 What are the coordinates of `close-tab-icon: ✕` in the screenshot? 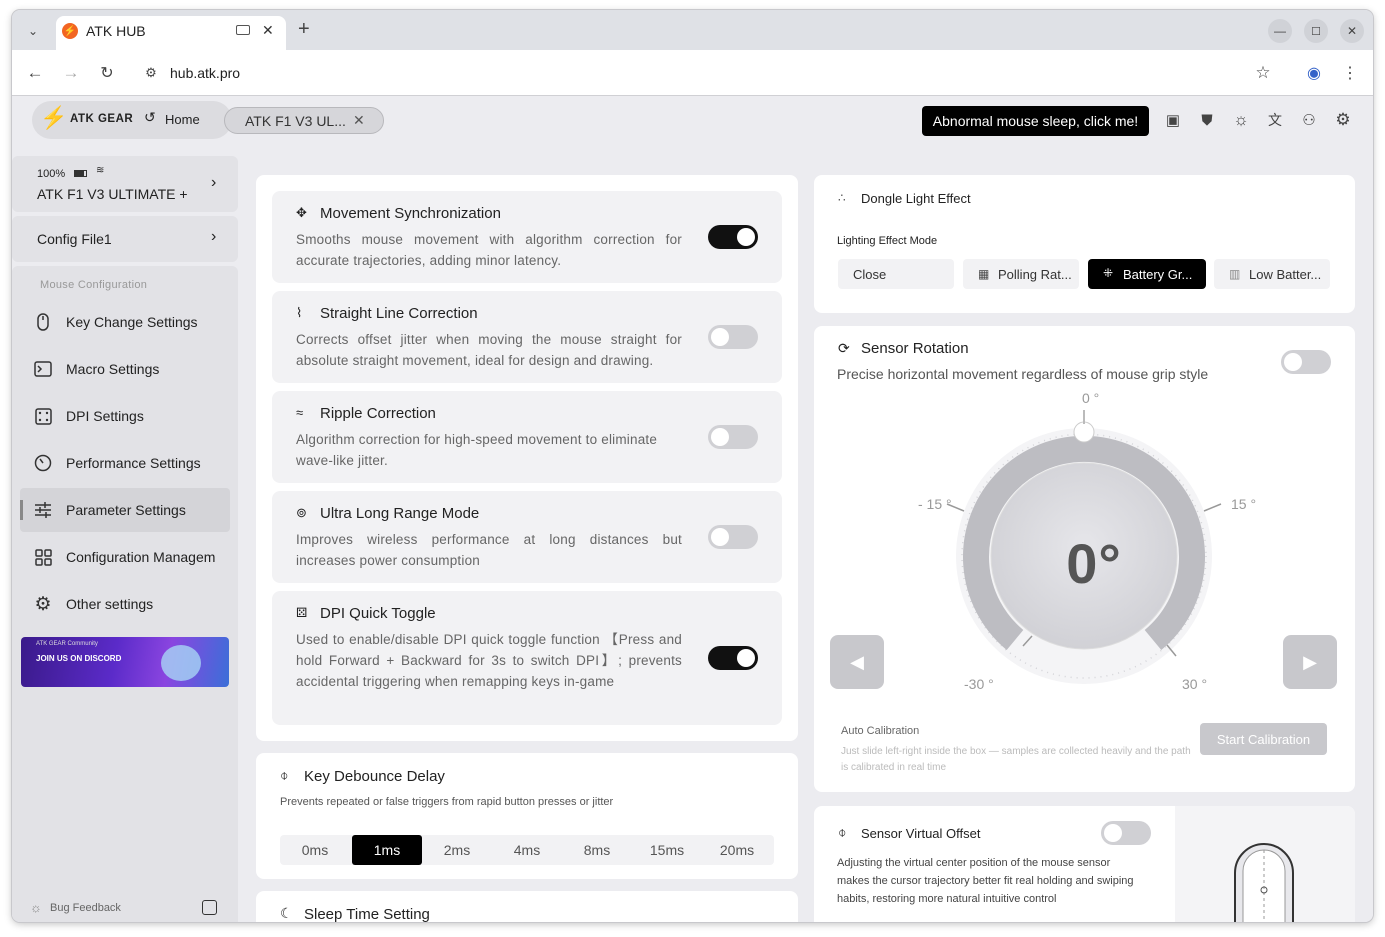 It's located at (268, 30).